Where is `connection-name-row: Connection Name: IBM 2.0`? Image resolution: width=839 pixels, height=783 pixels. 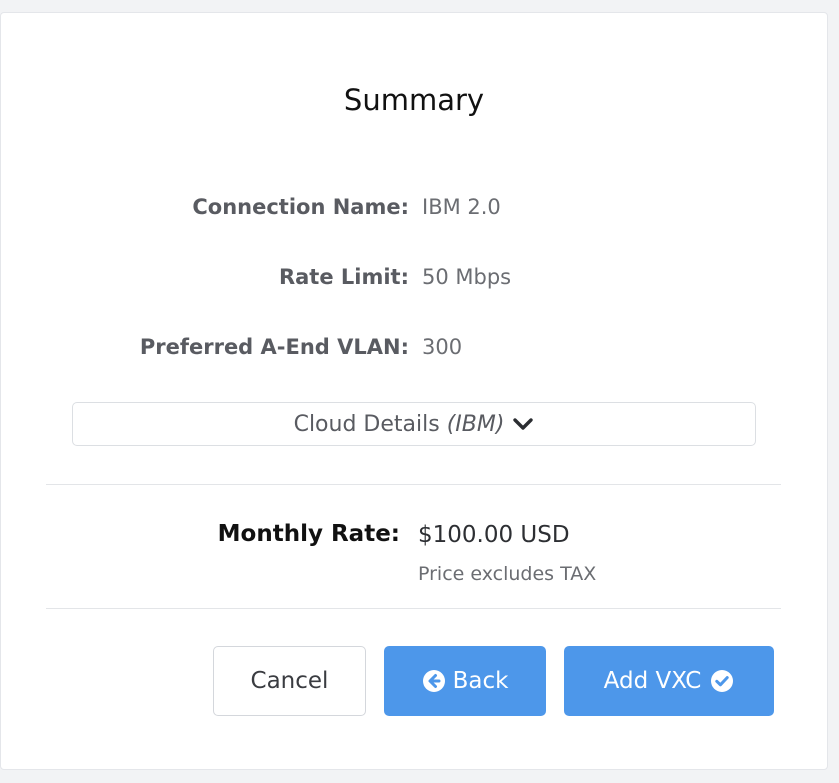 connection-name-row: Connection Name: IBM 2.0 is located at coordinates (415, 210).